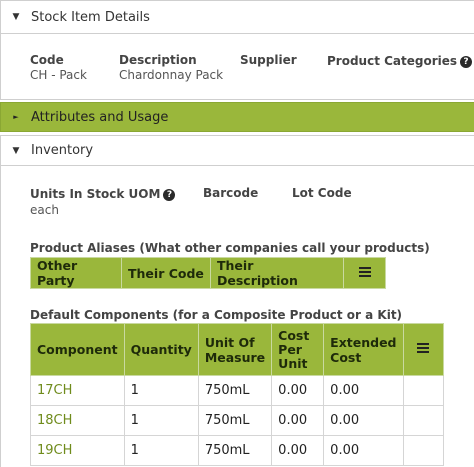 Image resolution: width=474 pixels, height=467 pixels. What do you see at coordinates (237, 150) in the screenshot?
I see `section-header-inventory: ▼ Inventory` at bounding box center [237, 150].